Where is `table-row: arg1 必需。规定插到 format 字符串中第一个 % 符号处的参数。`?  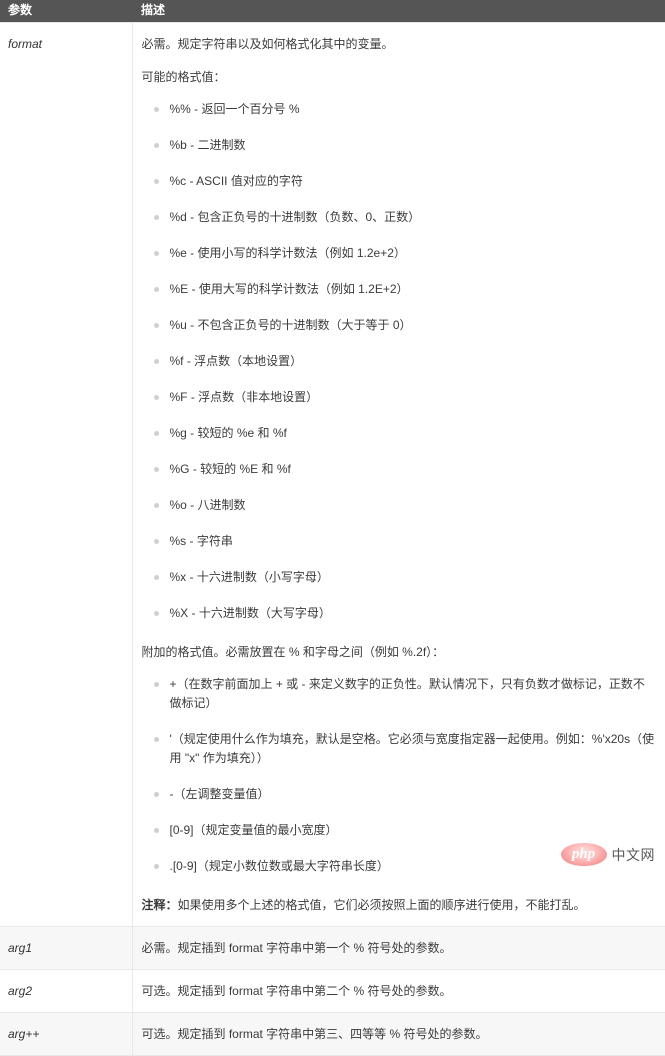 table-row: arg1 必需。规定插到 format 字符串中第一个 % 符号处的参数。 is located at coordinates (332, 948).